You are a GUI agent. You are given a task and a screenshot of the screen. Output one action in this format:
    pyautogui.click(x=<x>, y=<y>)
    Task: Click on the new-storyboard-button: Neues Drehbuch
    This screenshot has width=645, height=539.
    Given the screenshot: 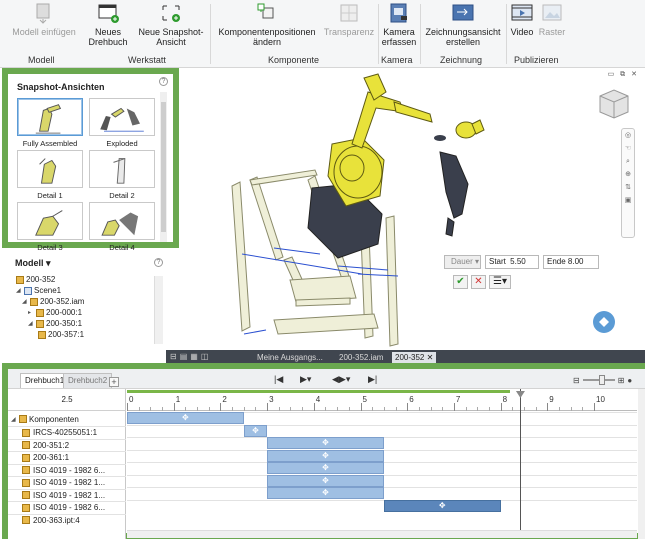 What is the action you would take?
    pyautogui.click(x=108, y=24)
    